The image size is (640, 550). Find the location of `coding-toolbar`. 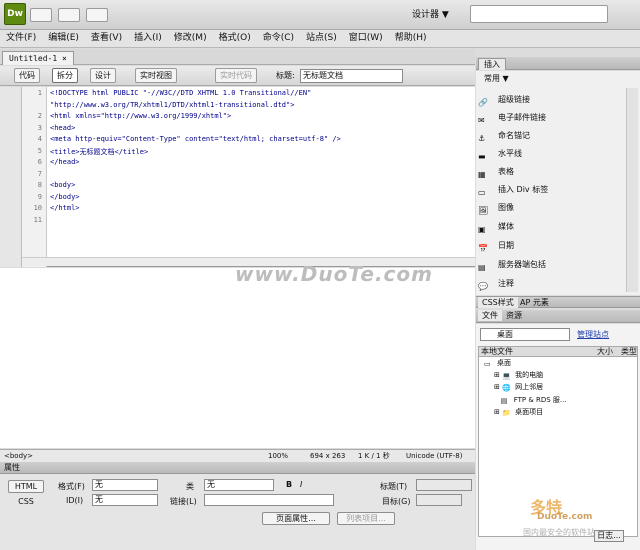

coding-toolbar is located at coordinates (11, 177).